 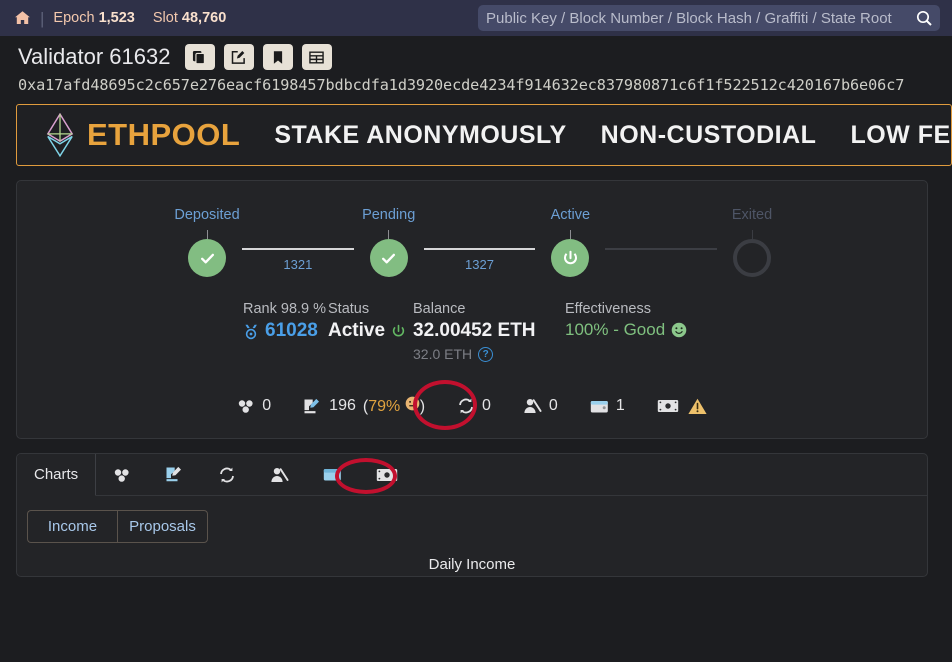 I want to click on proposals-button: Proposals, so click(x=162, y=526).